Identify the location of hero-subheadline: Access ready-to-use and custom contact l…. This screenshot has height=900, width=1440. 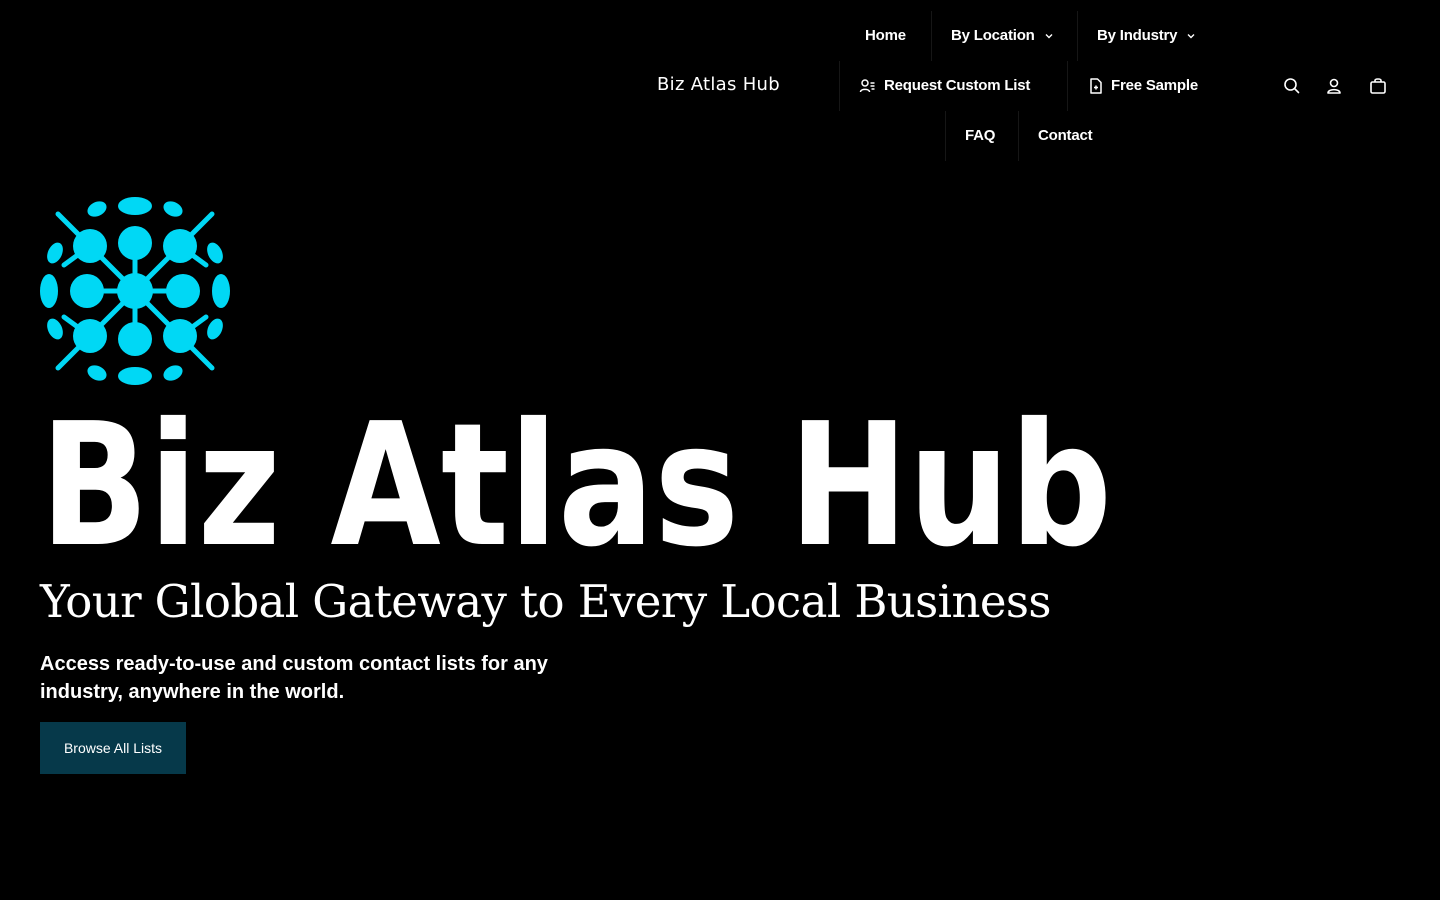
(294, 678).